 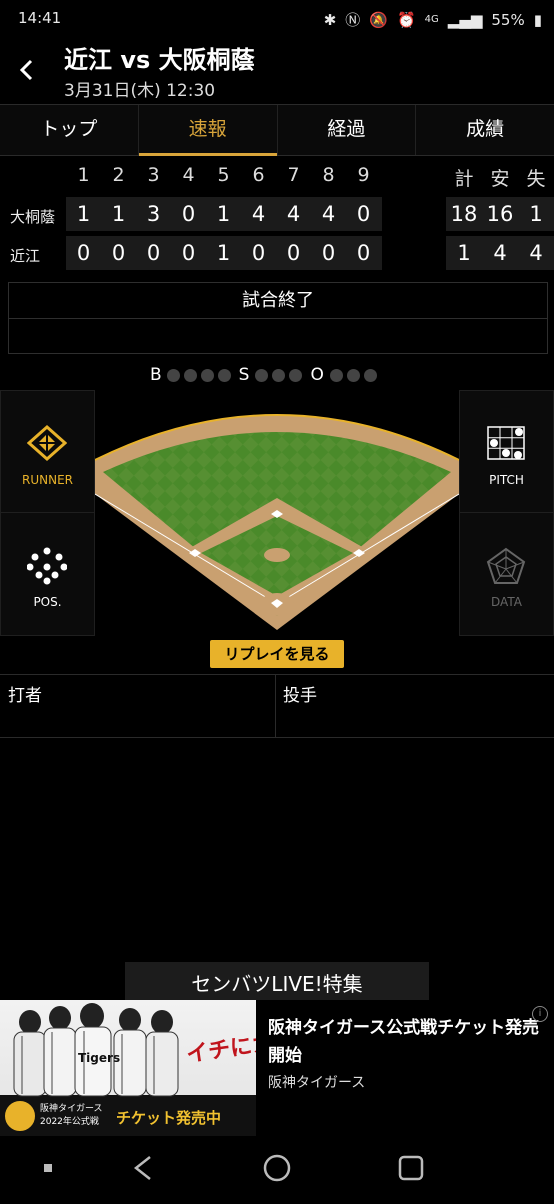 I want to click on pitch-button: PITCH, so click(x=506, y=452).